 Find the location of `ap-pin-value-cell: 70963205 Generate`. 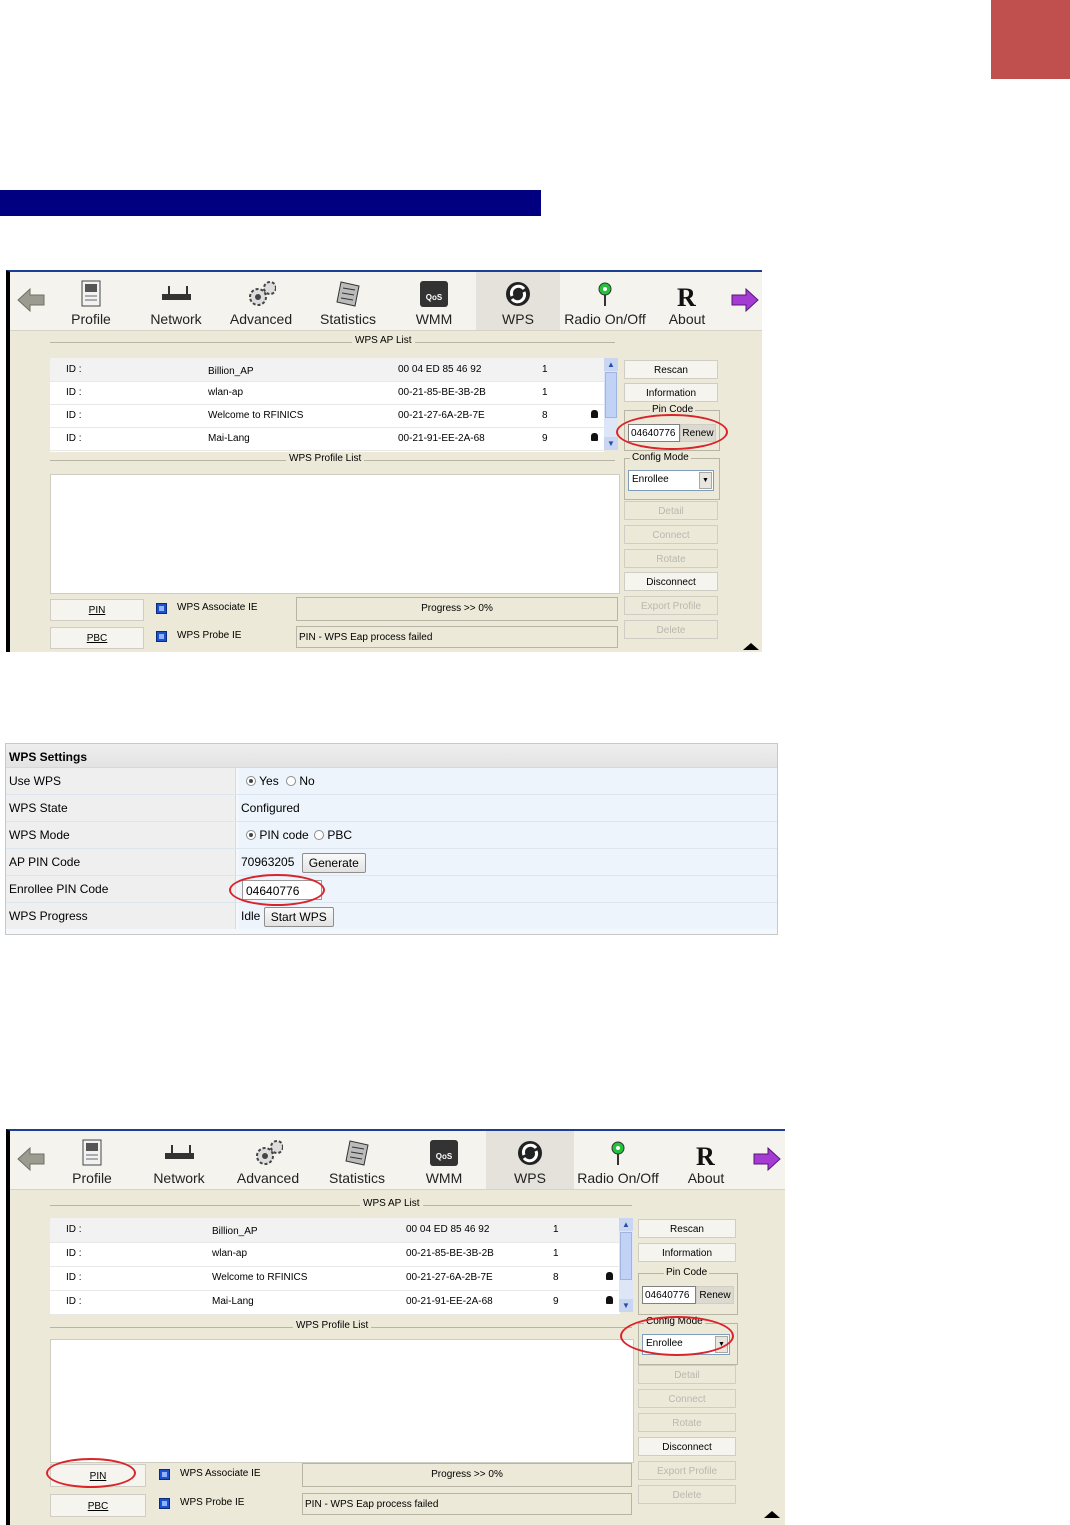

ap-pin-value-cell: 70963205 Generate is located at coordinates (508, 862).